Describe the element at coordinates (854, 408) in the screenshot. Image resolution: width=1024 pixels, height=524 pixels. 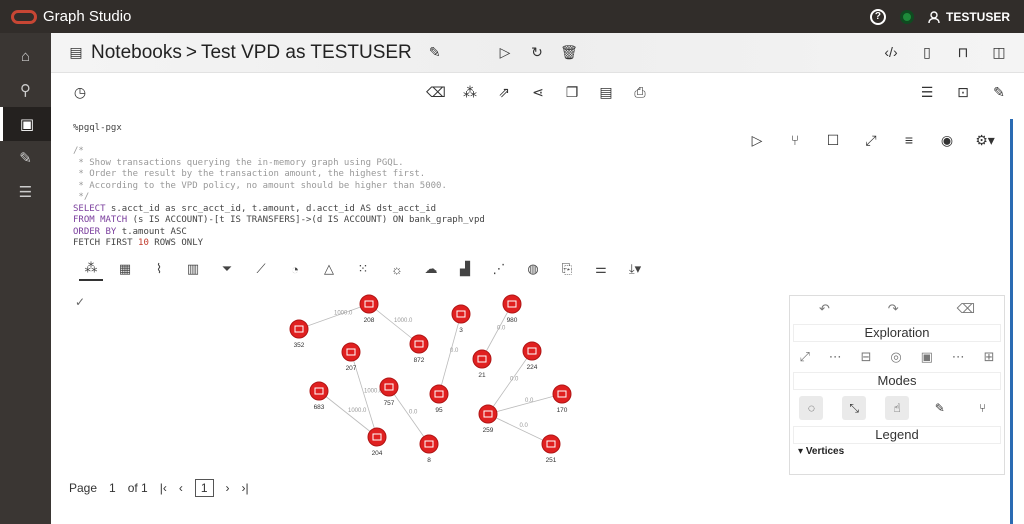
I see `shrink-mode-icon: ⤡` at that location.